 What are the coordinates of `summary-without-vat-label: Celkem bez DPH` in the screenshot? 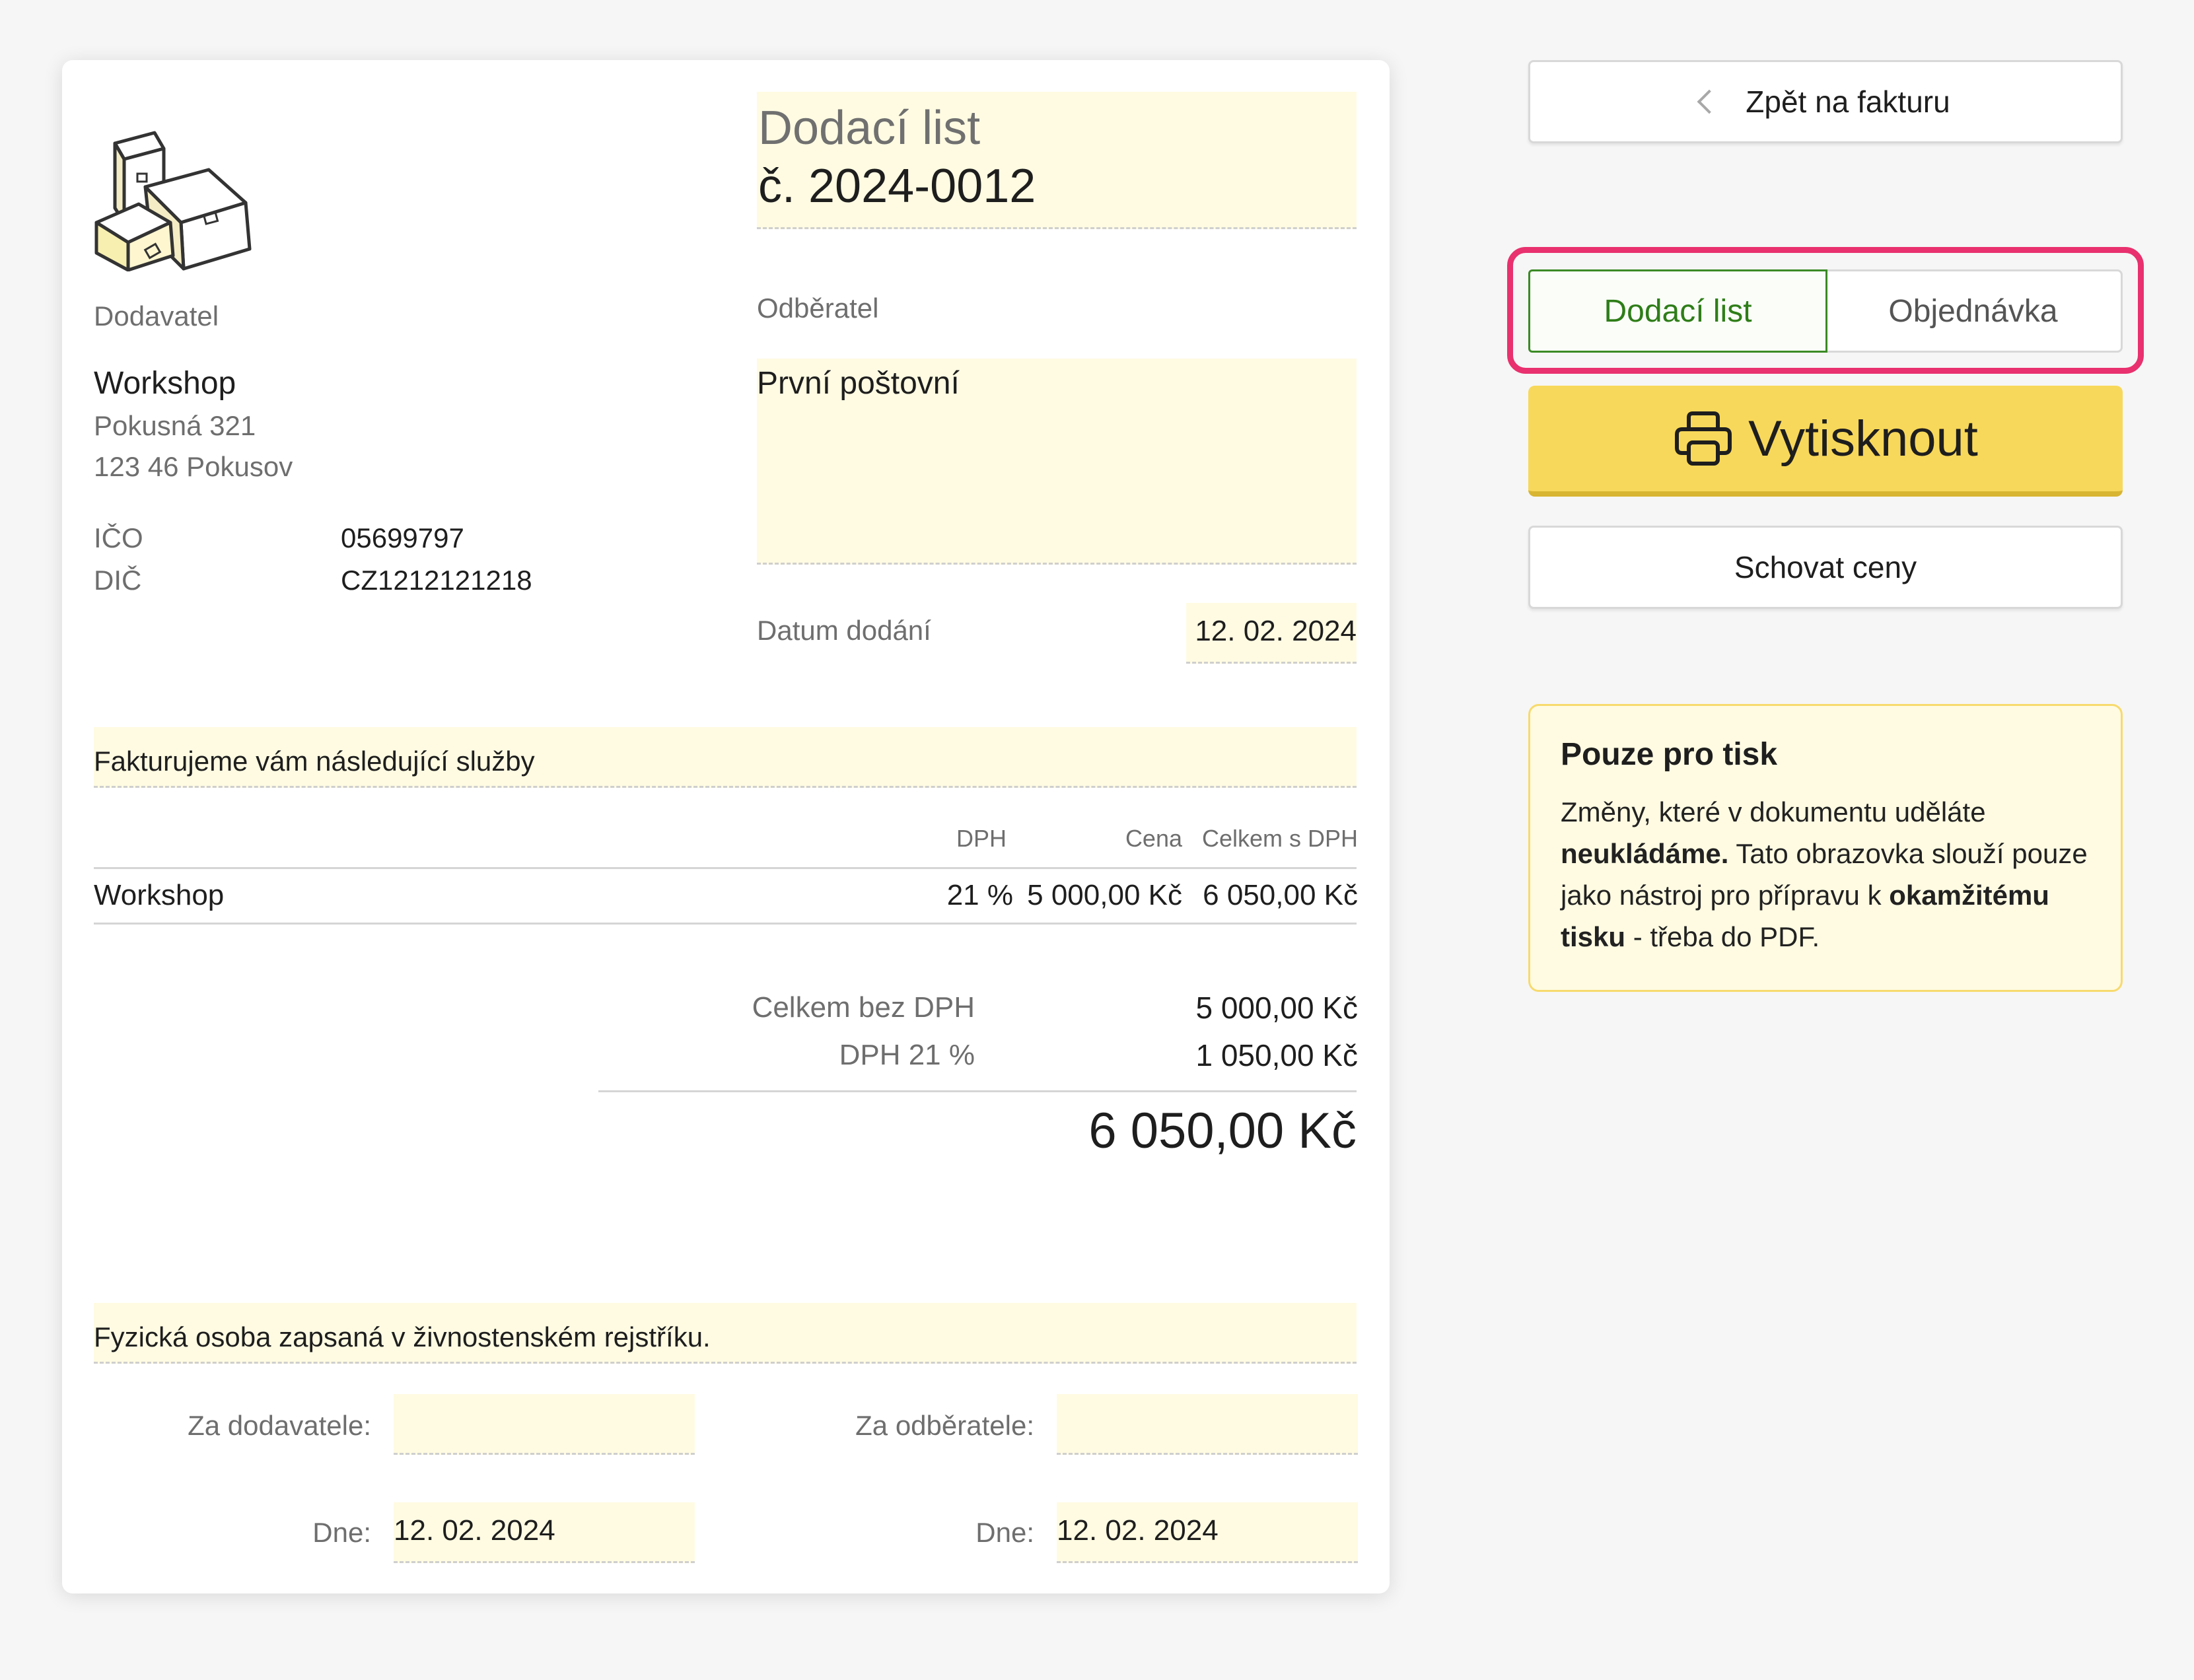 It's located at (864, 1007).